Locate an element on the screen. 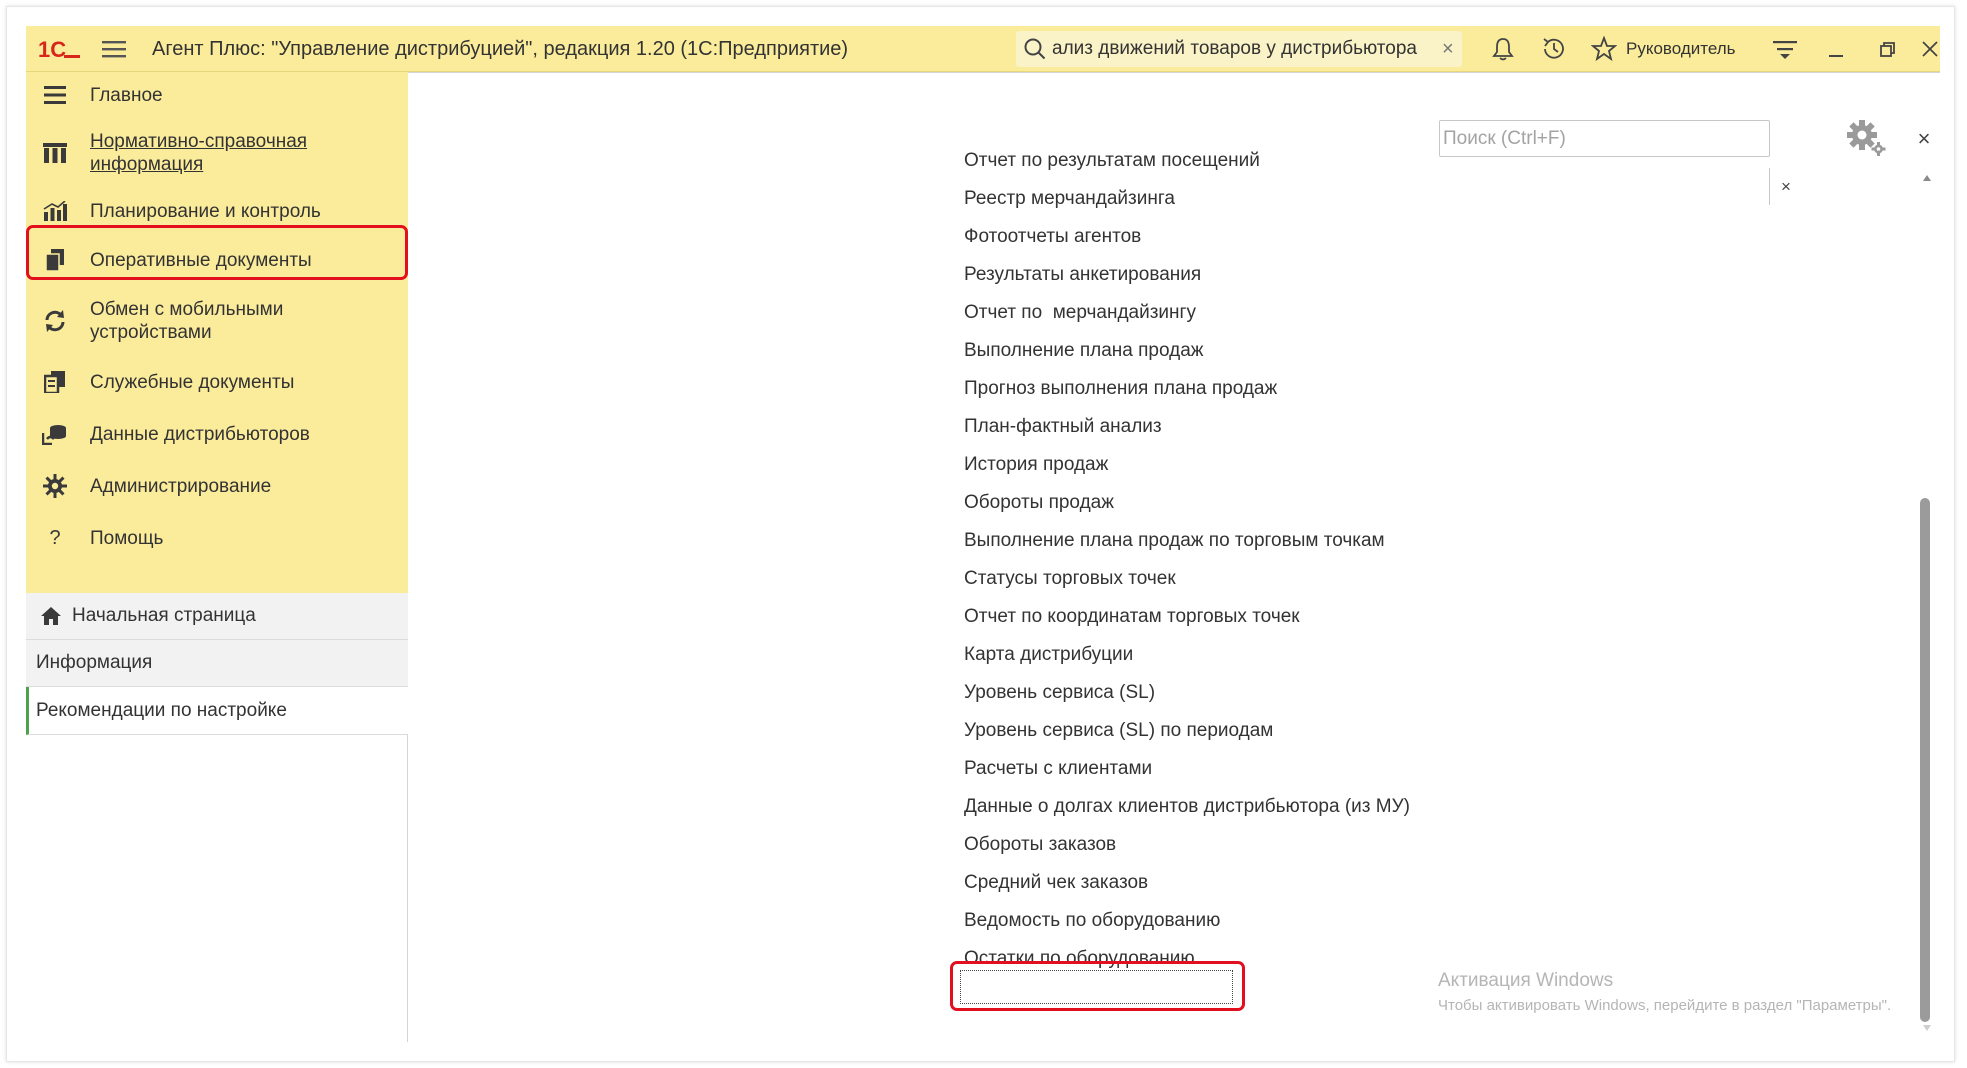 The width and height of the screenshot is (1967, 1068). service-documents-icon is located at coordinates (55, 382).